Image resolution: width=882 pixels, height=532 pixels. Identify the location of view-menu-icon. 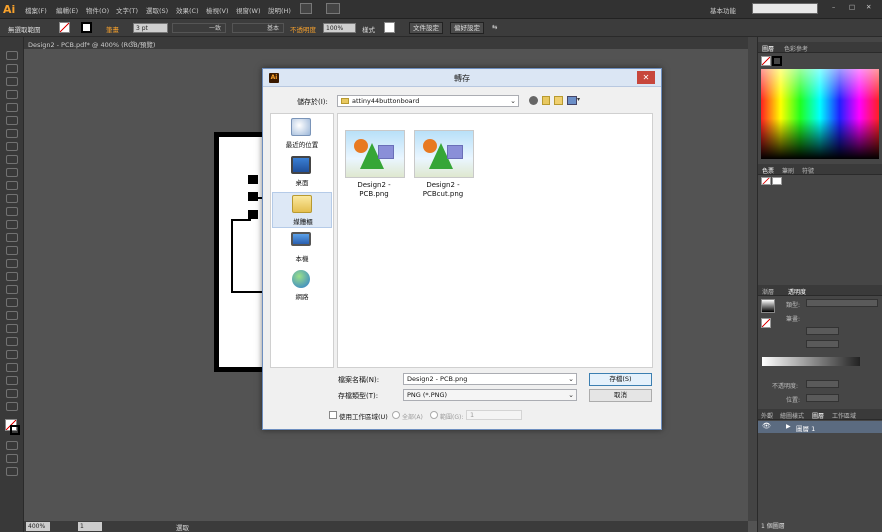
(572, 100).